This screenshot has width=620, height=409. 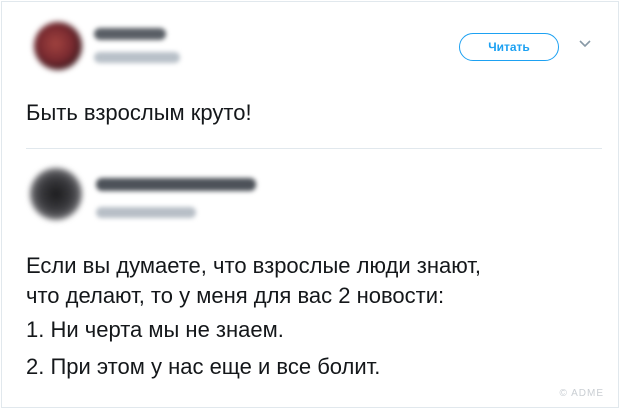 I want to click on tweet-text: Быть взрослым круто!, so click(x=139, y=112).